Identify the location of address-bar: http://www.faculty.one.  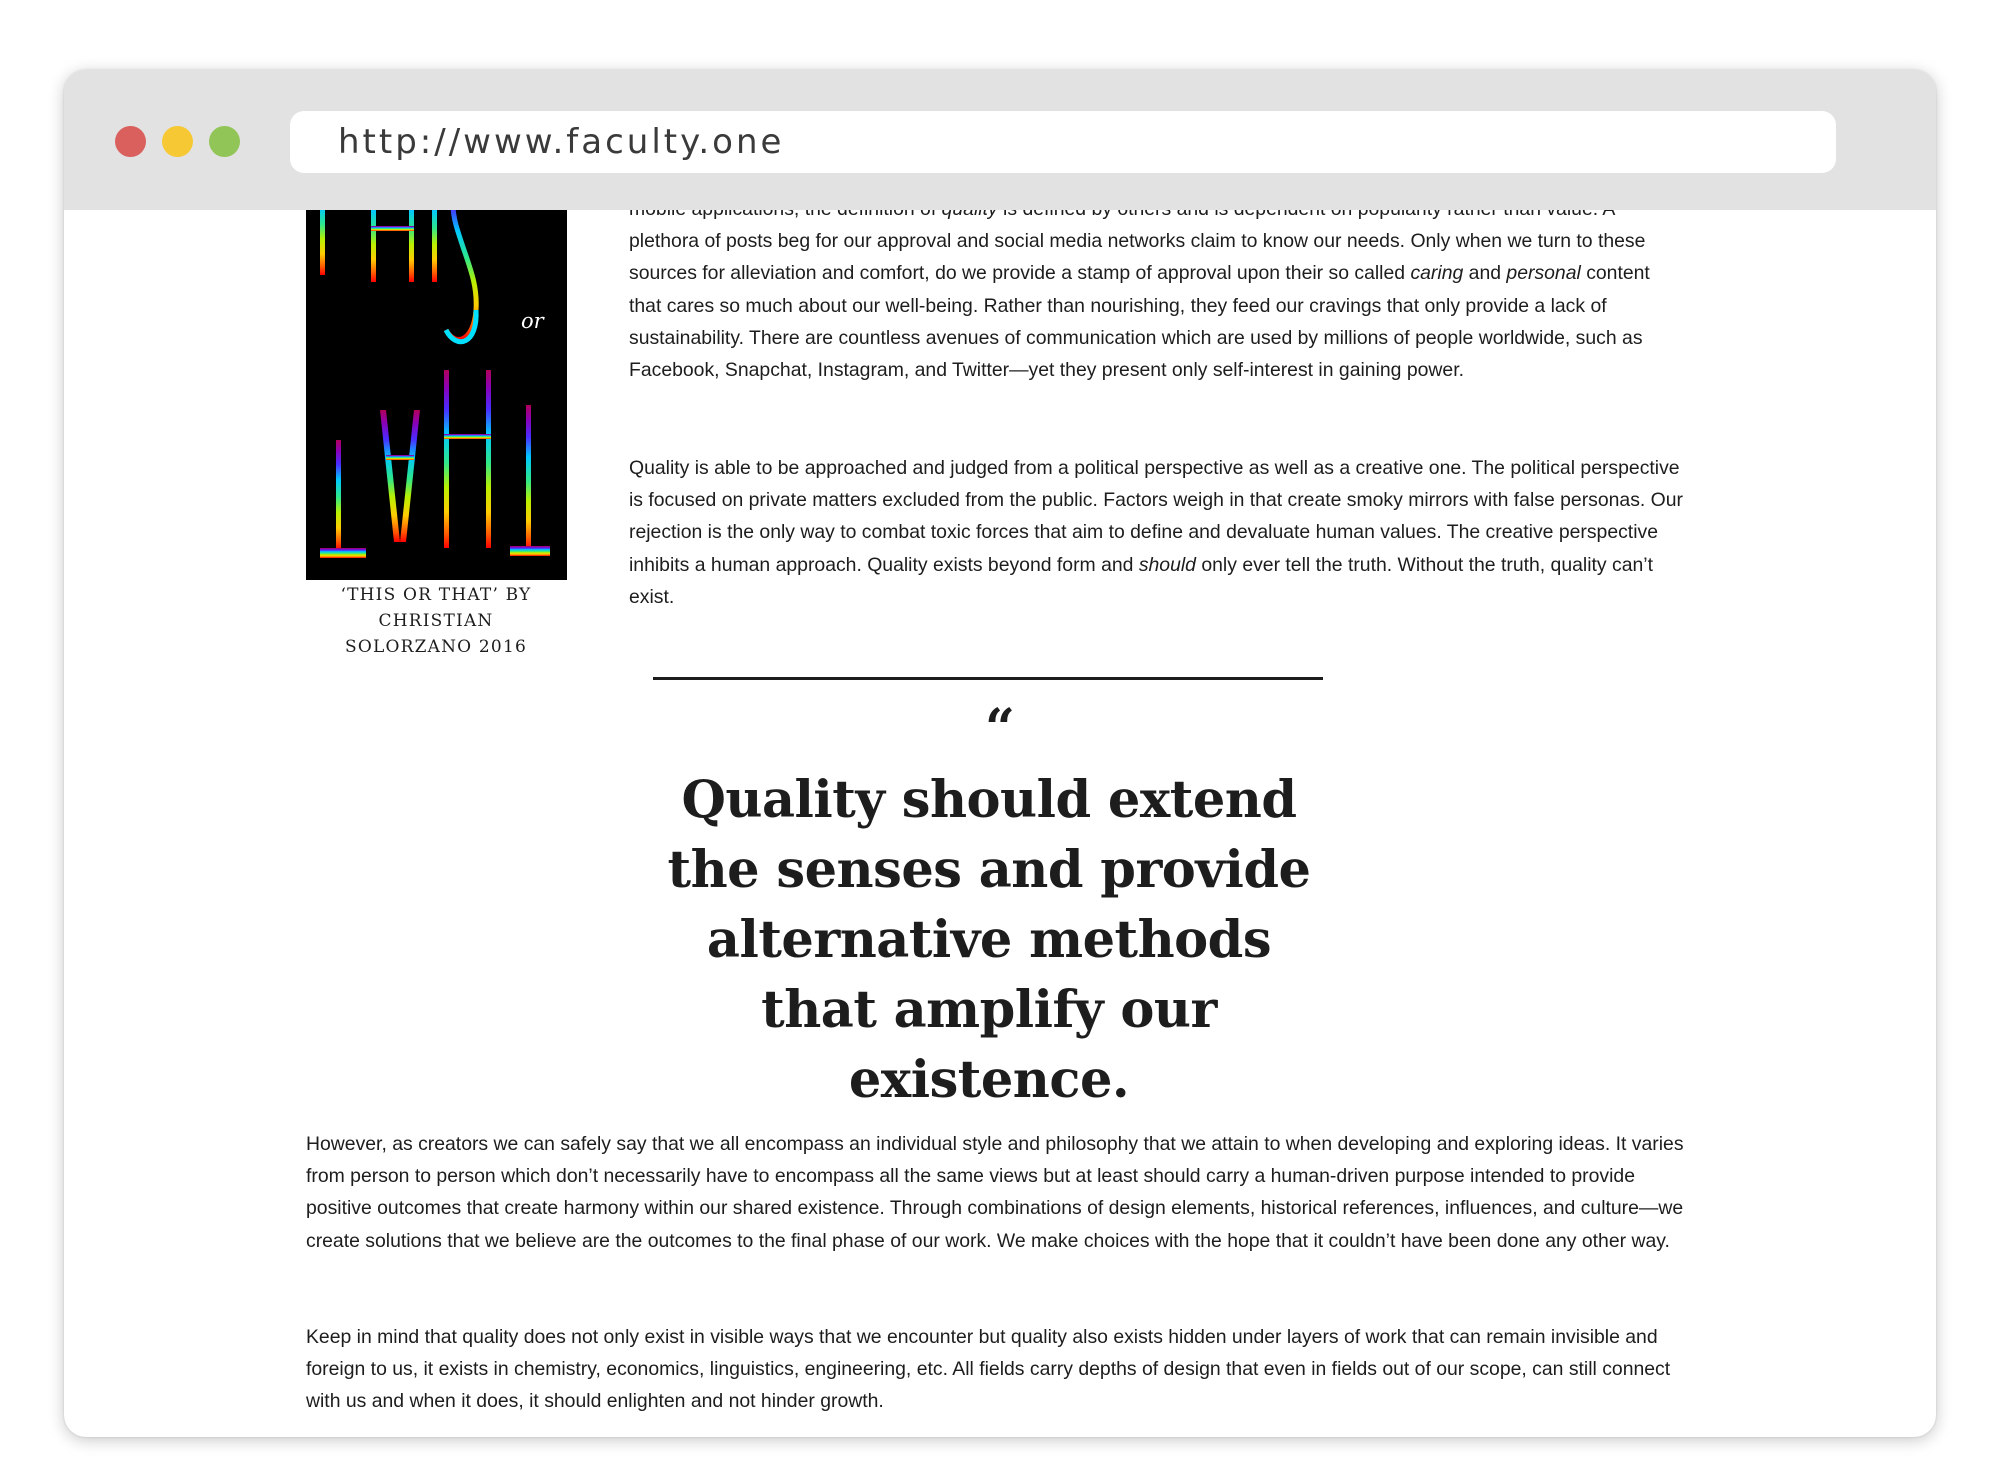
(1063, 142).